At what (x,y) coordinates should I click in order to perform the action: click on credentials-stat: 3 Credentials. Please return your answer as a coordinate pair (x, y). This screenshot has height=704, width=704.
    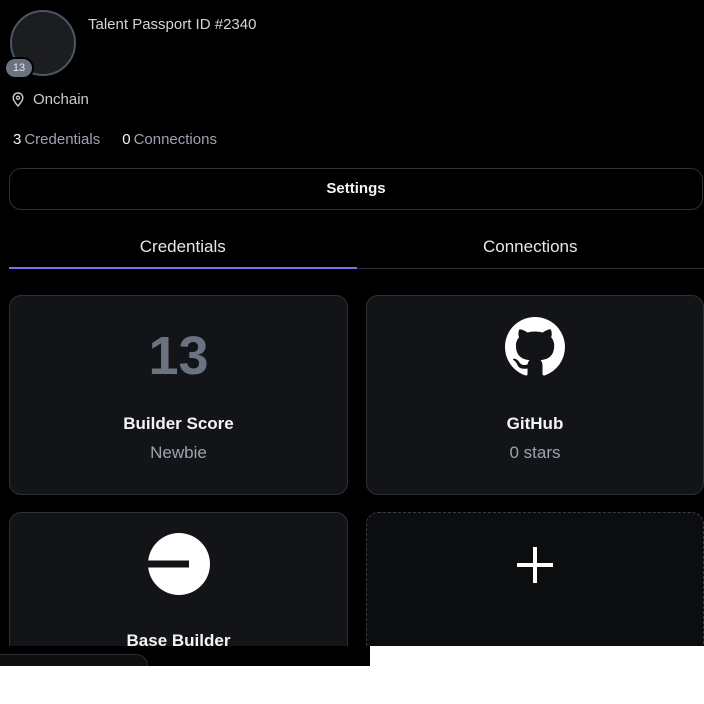
    Looking at the image, I should click on (56, 139).